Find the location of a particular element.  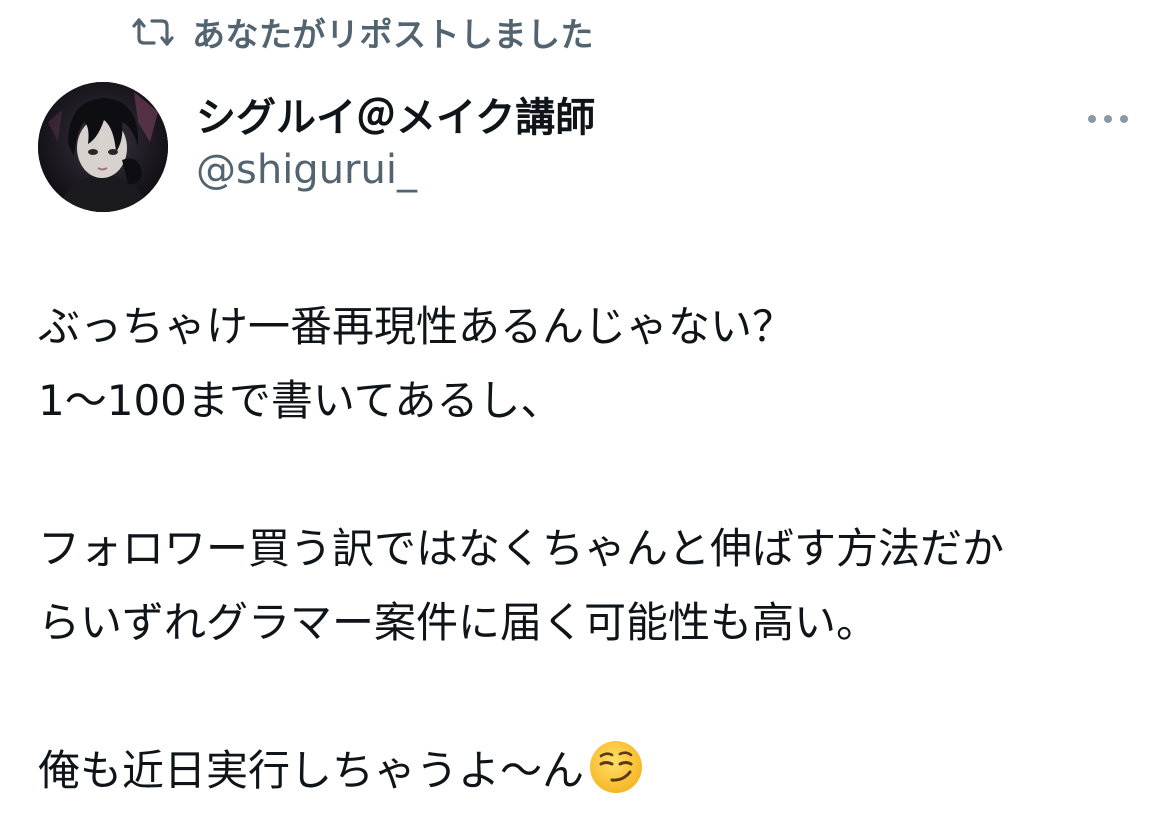

repost-icon is located at coordinates (153, 32).